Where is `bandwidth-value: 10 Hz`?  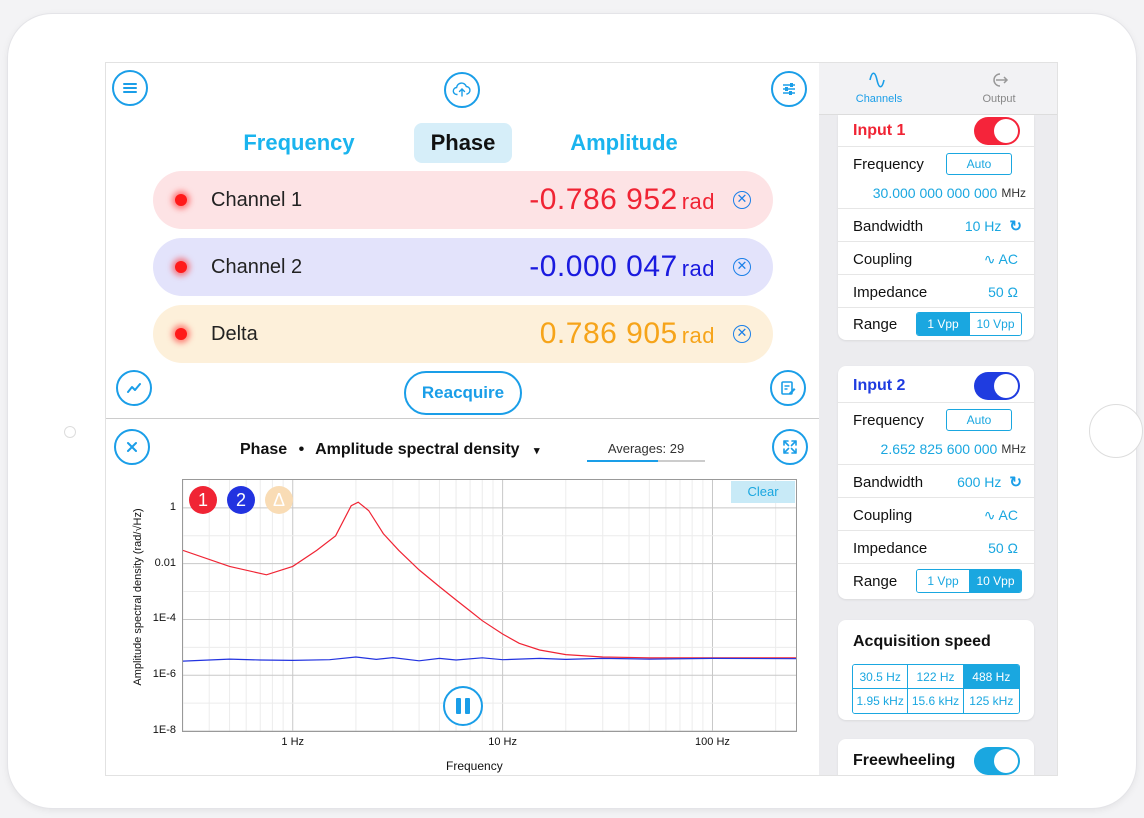
bandwidth-value: 10 Hz is located at coordinates (983, 226).